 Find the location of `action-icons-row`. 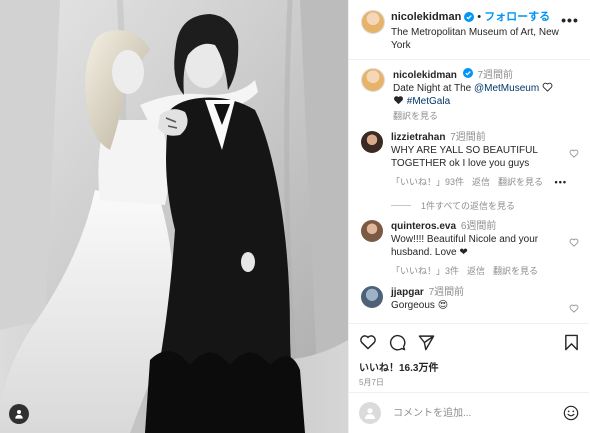

action-icons-row is located at coordinates (469, 342).